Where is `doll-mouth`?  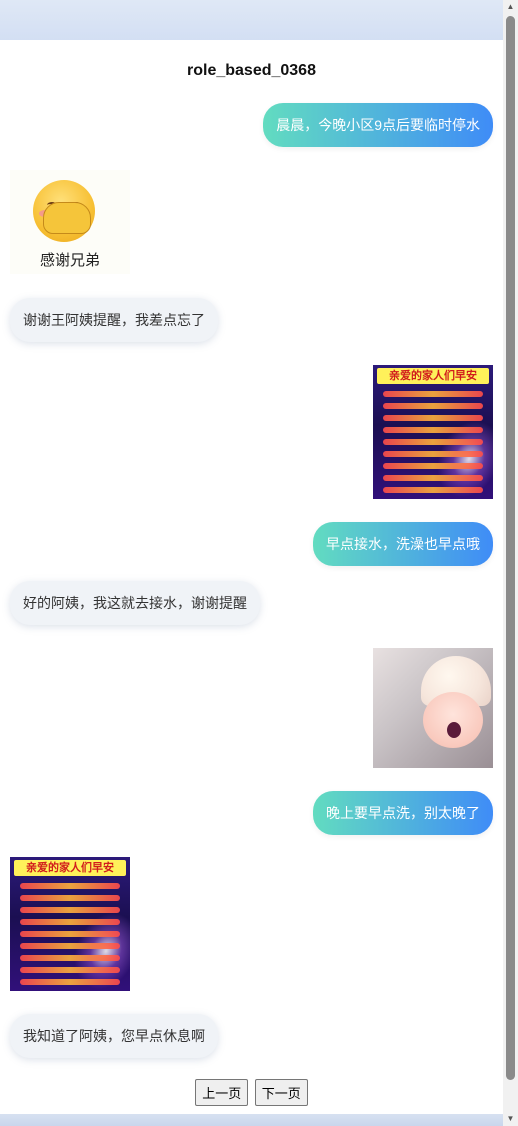 doll-mouth is located at coordinates (454, 730).